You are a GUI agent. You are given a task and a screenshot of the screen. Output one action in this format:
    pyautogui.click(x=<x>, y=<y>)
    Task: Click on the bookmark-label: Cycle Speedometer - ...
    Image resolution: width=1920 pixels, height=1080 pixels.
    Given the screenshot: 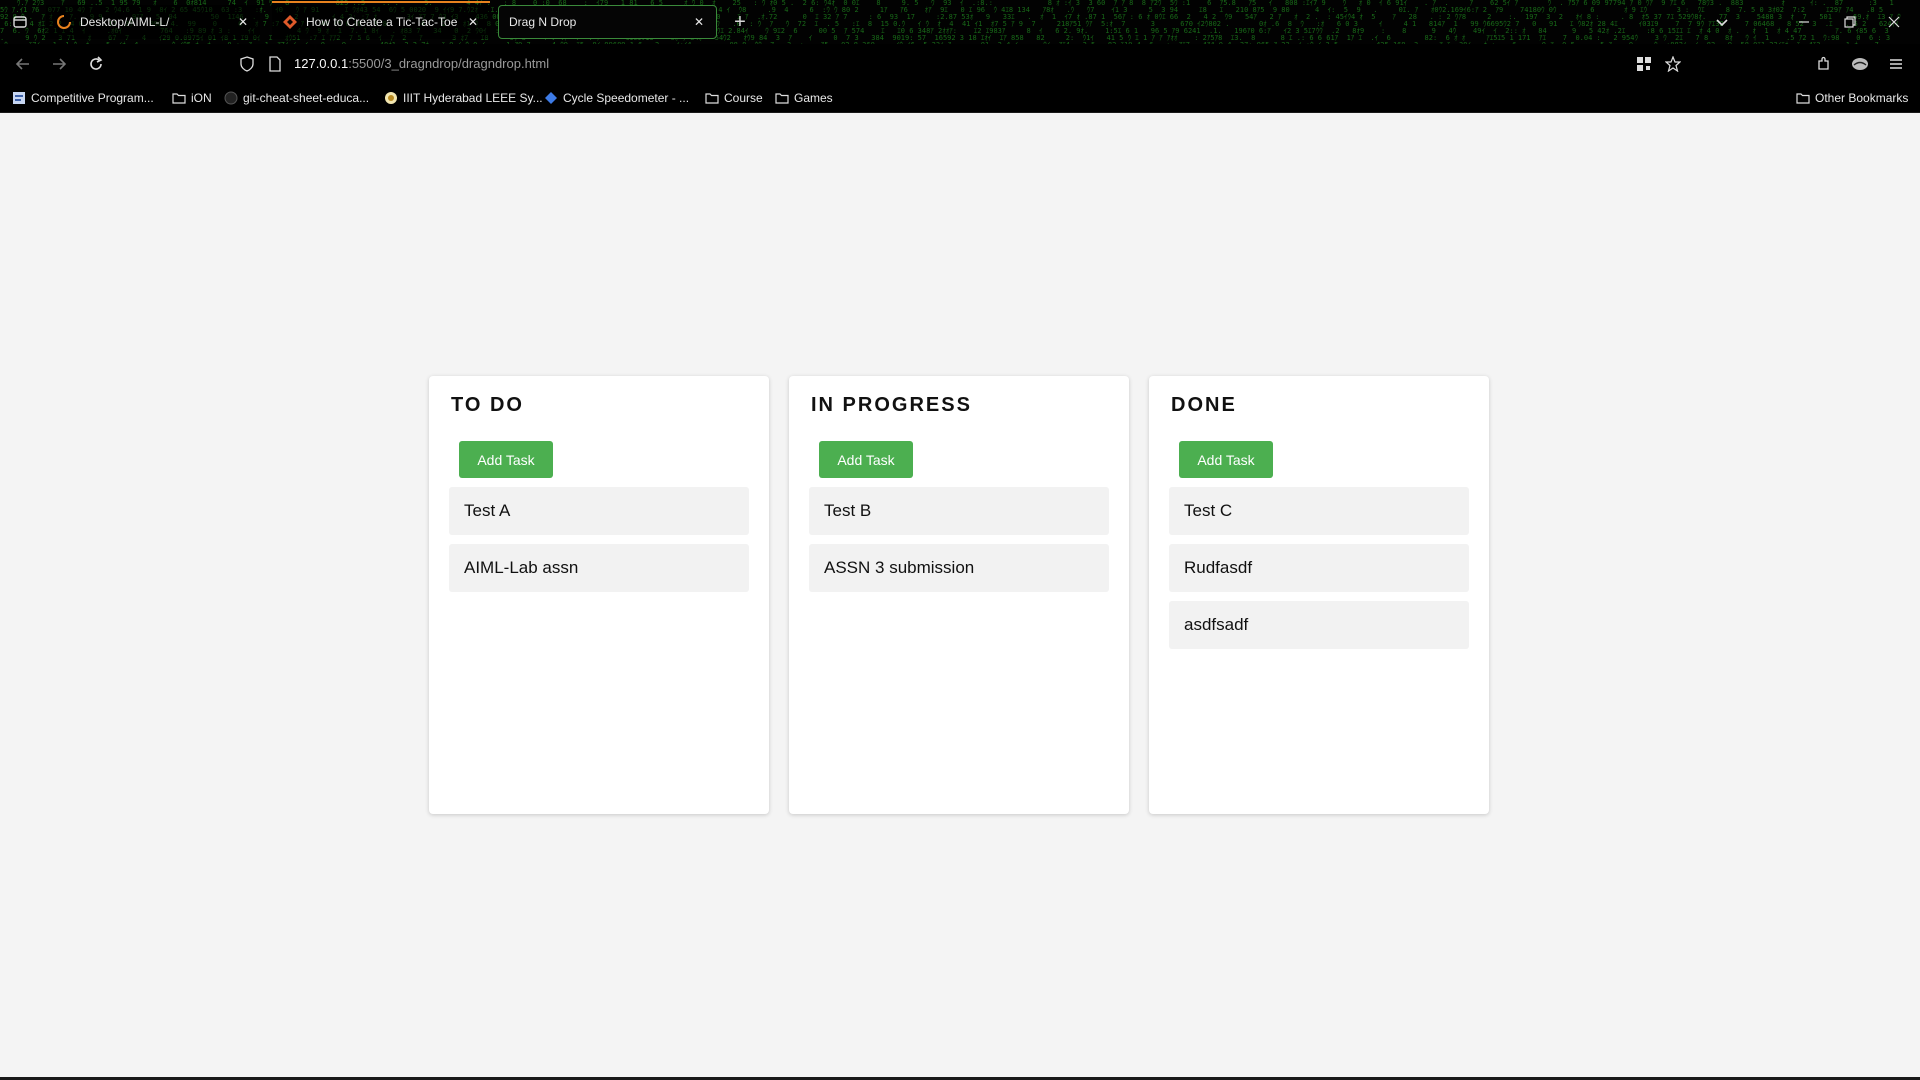 What is the action you would take?
    pyautogui.click(x=626, y=98)
    